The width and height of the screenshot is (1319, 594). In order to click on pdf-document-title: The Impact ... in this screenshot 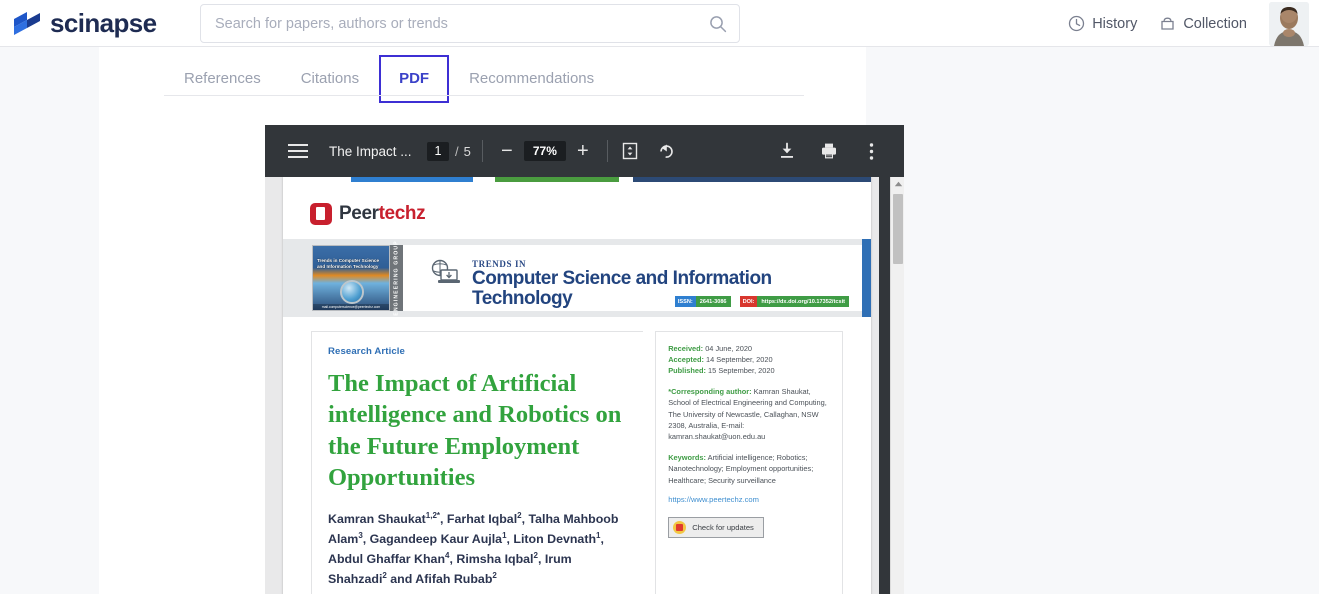, I will do `click(370, 151)`.